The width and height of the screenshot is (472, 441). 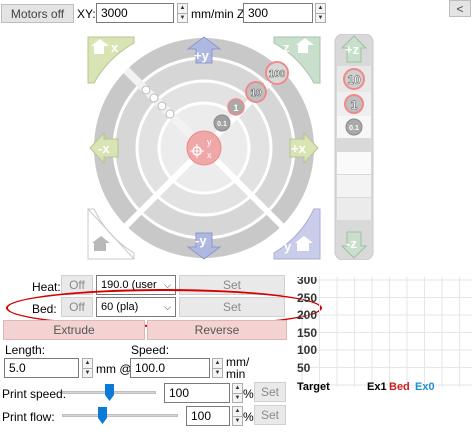 I want to click on step-1-badge: 1, so click(x=236, y=107).